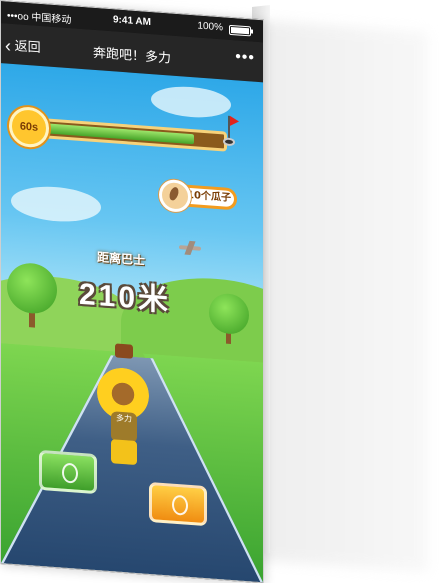  I want to click on runner-legs, so click(124, 452).